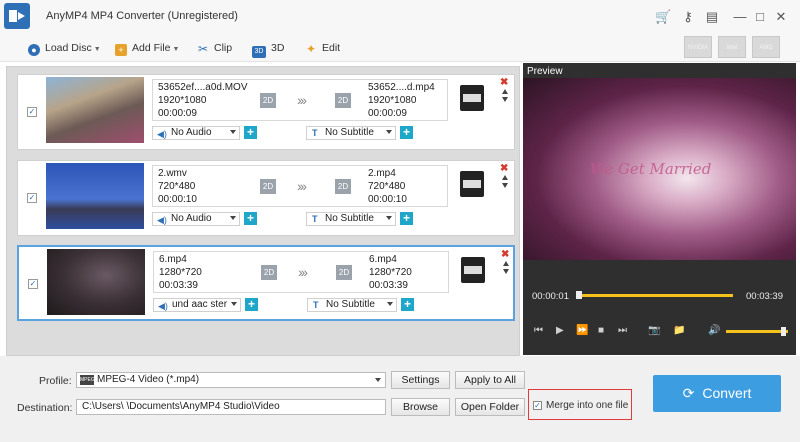 This screenshot has width=800, height=442. What do you see at coordinates (387, 186) in the screenshot?
I see `output-resolution: 720*480` at bounding box center [387, 186].